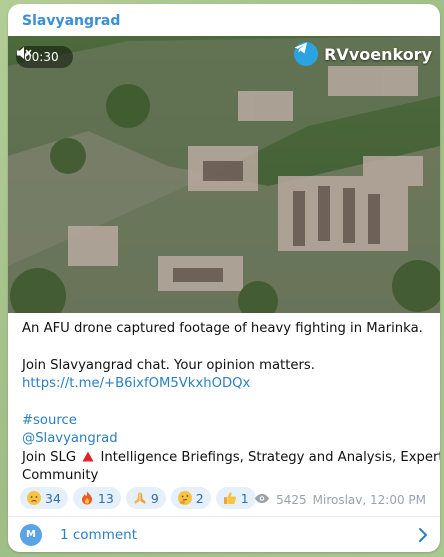 The image size is (444, 557). What do you see at coordinates (378, 54) in the screenshot?
I see `watermark-text: RVvoenkory` at bounding box center [378, 54].